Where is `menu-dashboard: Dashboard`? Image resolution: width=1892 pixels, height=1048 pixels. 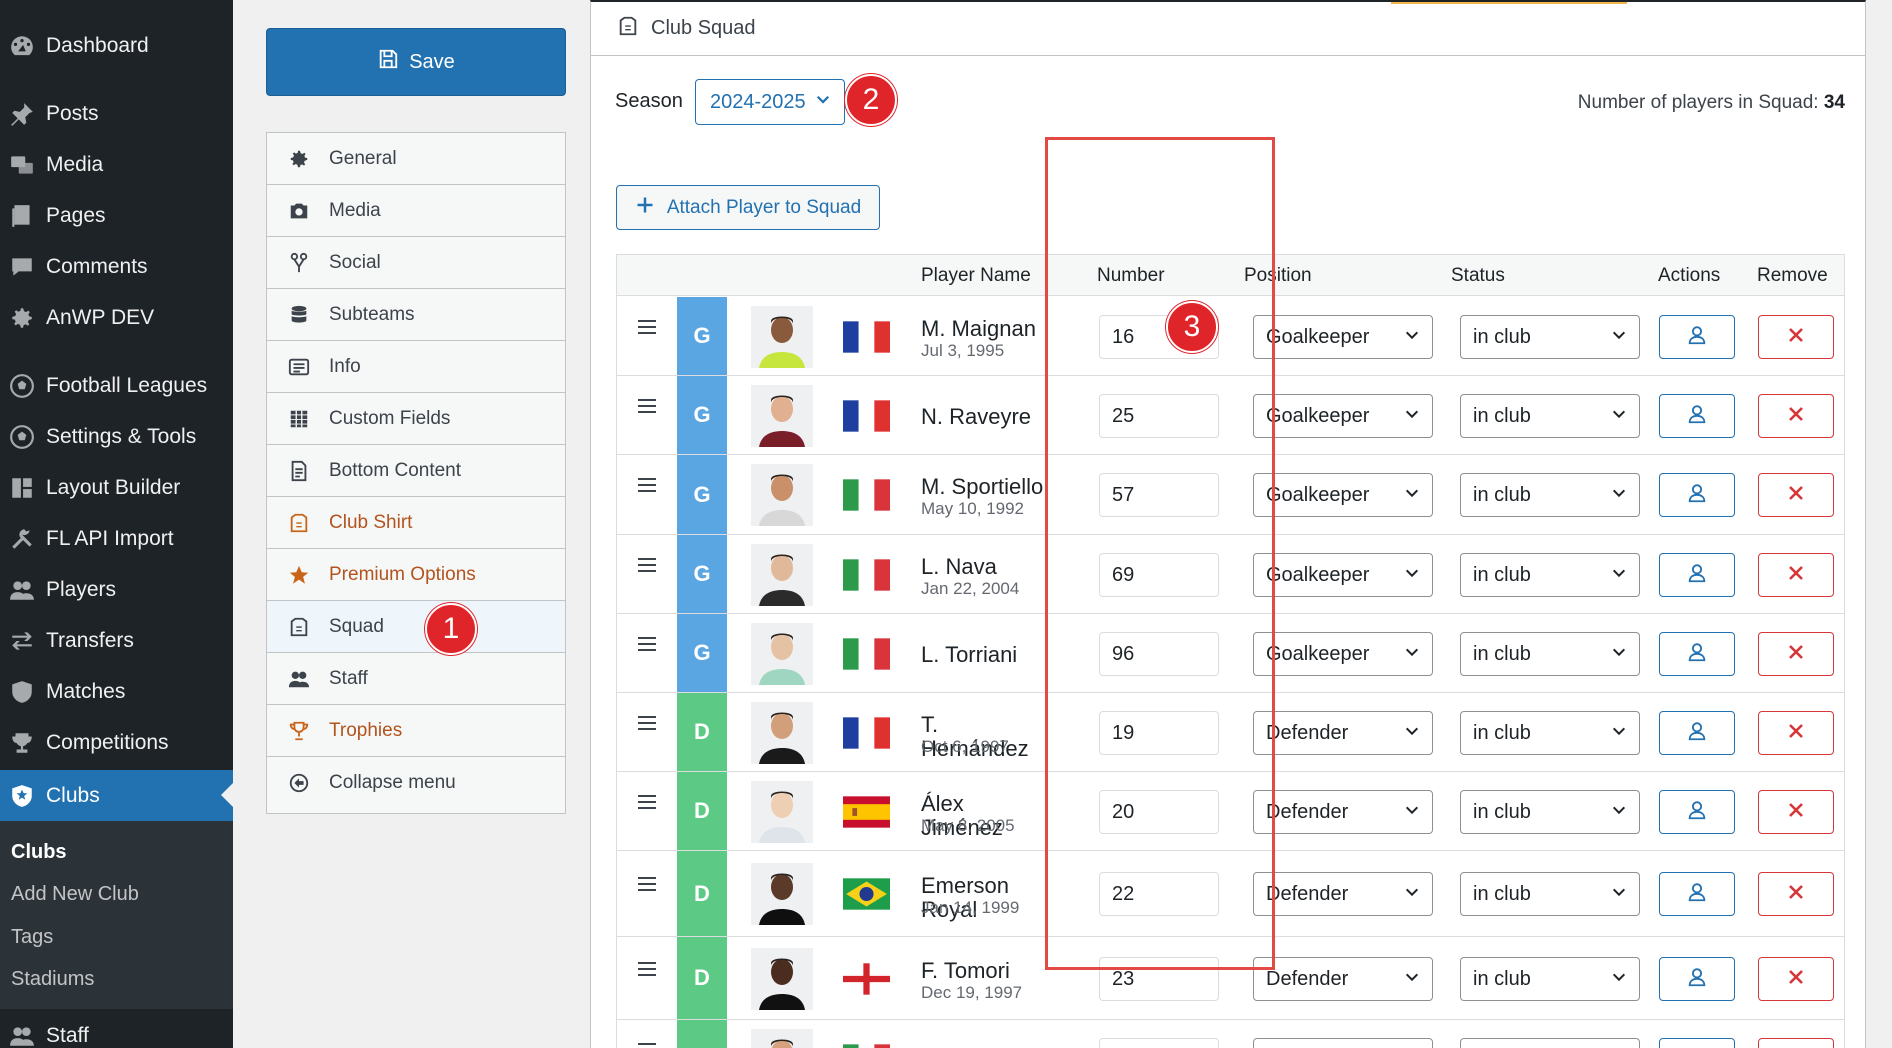
menu-dashboard: Dashboard is located at coordinates (116, 45).